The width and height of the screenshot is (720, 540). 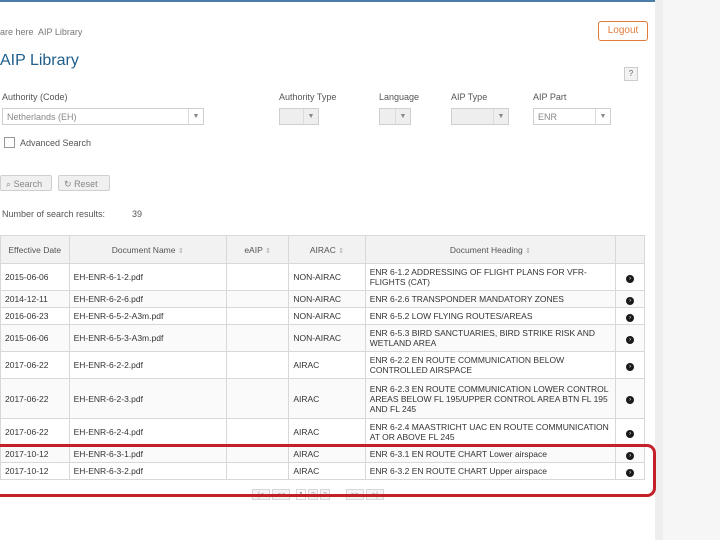 What do you see at coordinates (322, 249) in the screenshot?
I see `column-label: AIRAC` at bounding box center [322, 249].